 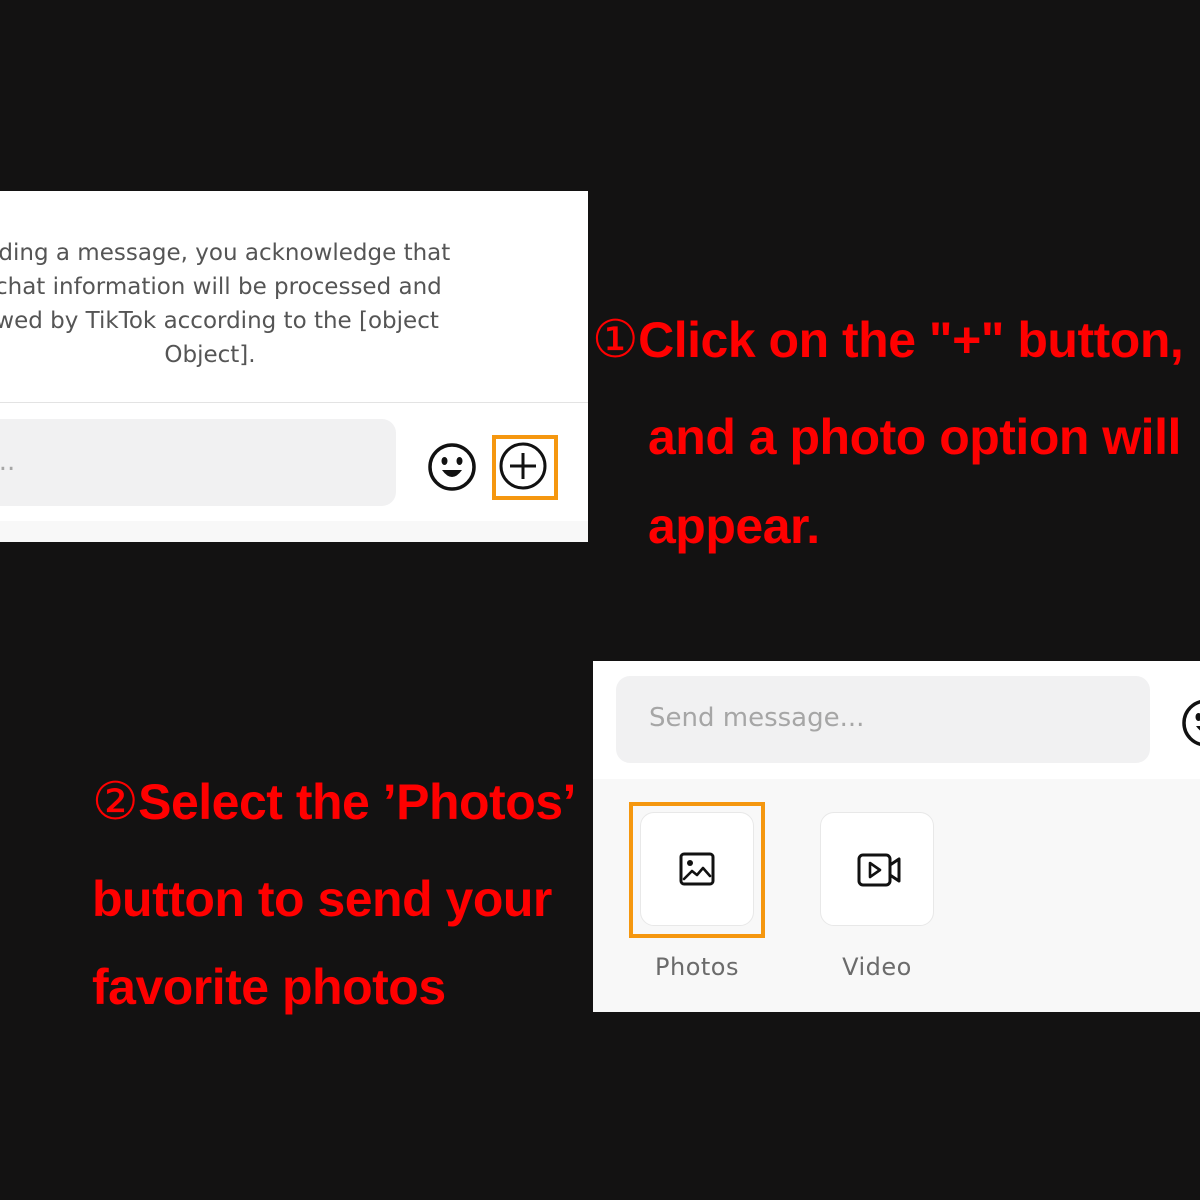 What do you see at coordinates (697, 967) in the screenshot?
I see `photos-label: Photos` at bounding box center [697, 967].